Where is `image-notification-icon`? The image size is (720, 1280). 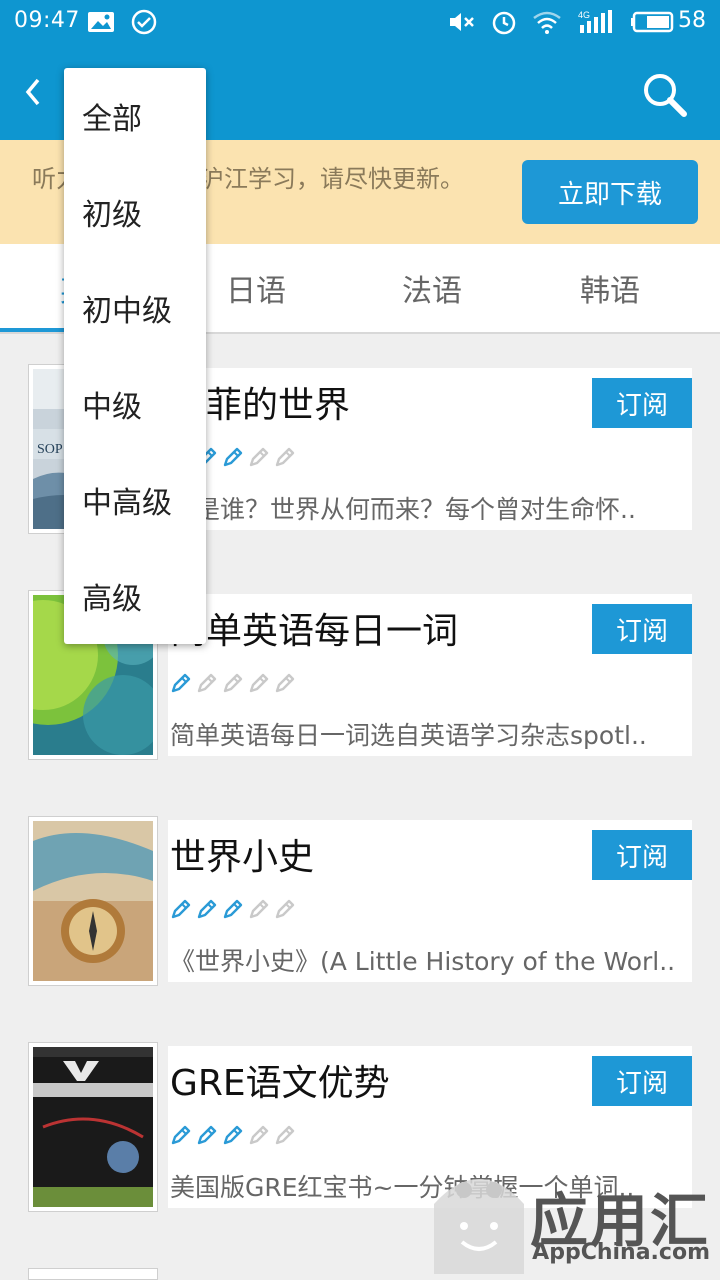
image-notification-icon is located at coordinates (101, 22).